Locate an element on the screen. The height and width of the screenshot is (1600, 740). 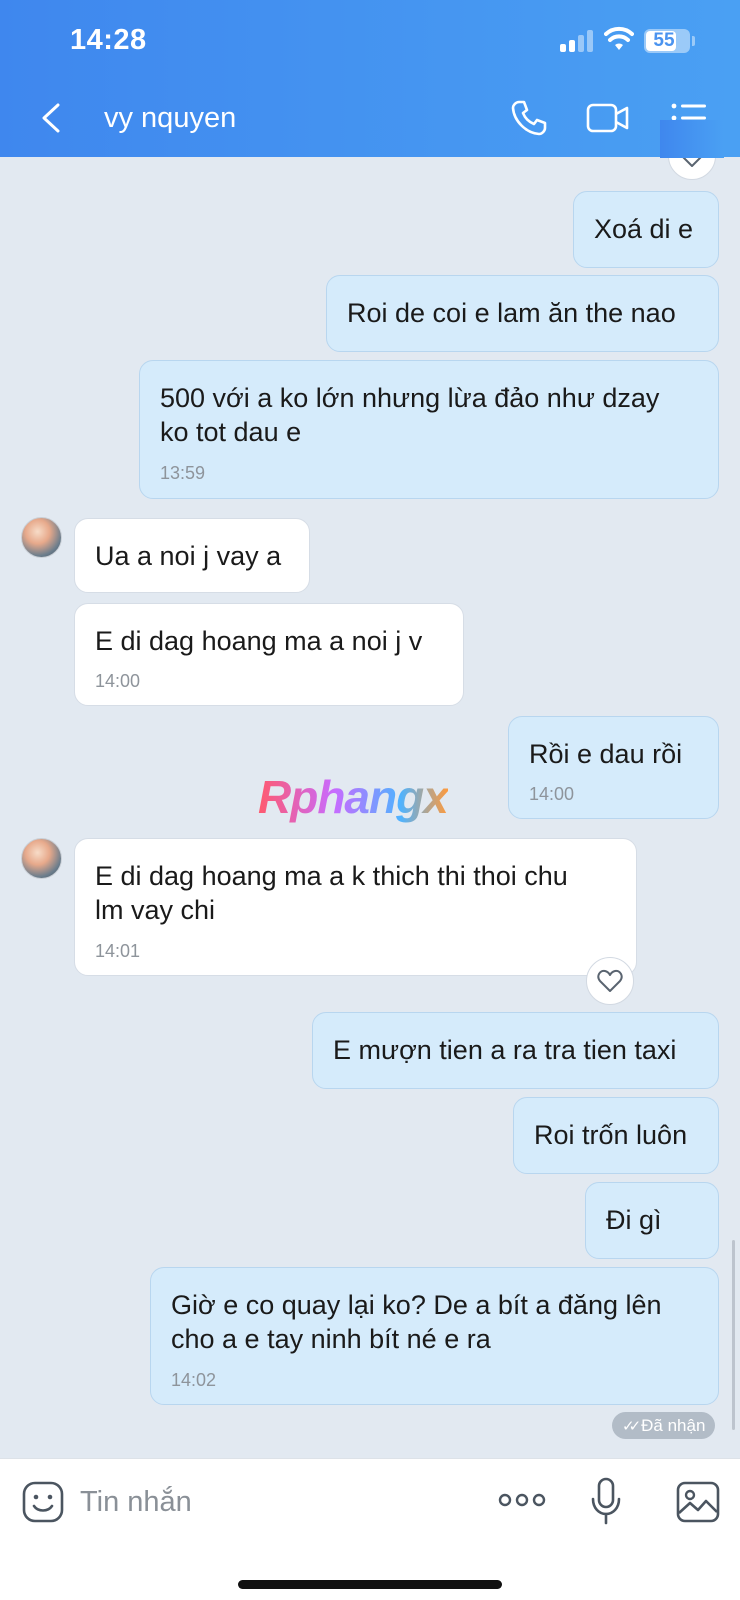
message-incoming: Ua a noi j vay a is located at coordinates (192, 555).